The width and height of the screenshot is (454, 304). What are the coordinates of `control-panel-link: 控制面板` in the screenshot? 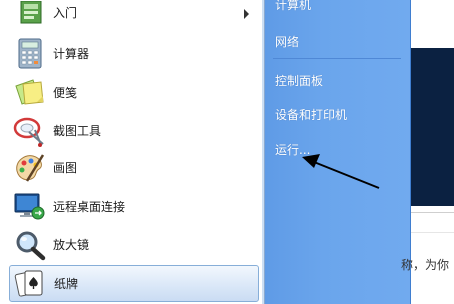 It's located at (299, 80).